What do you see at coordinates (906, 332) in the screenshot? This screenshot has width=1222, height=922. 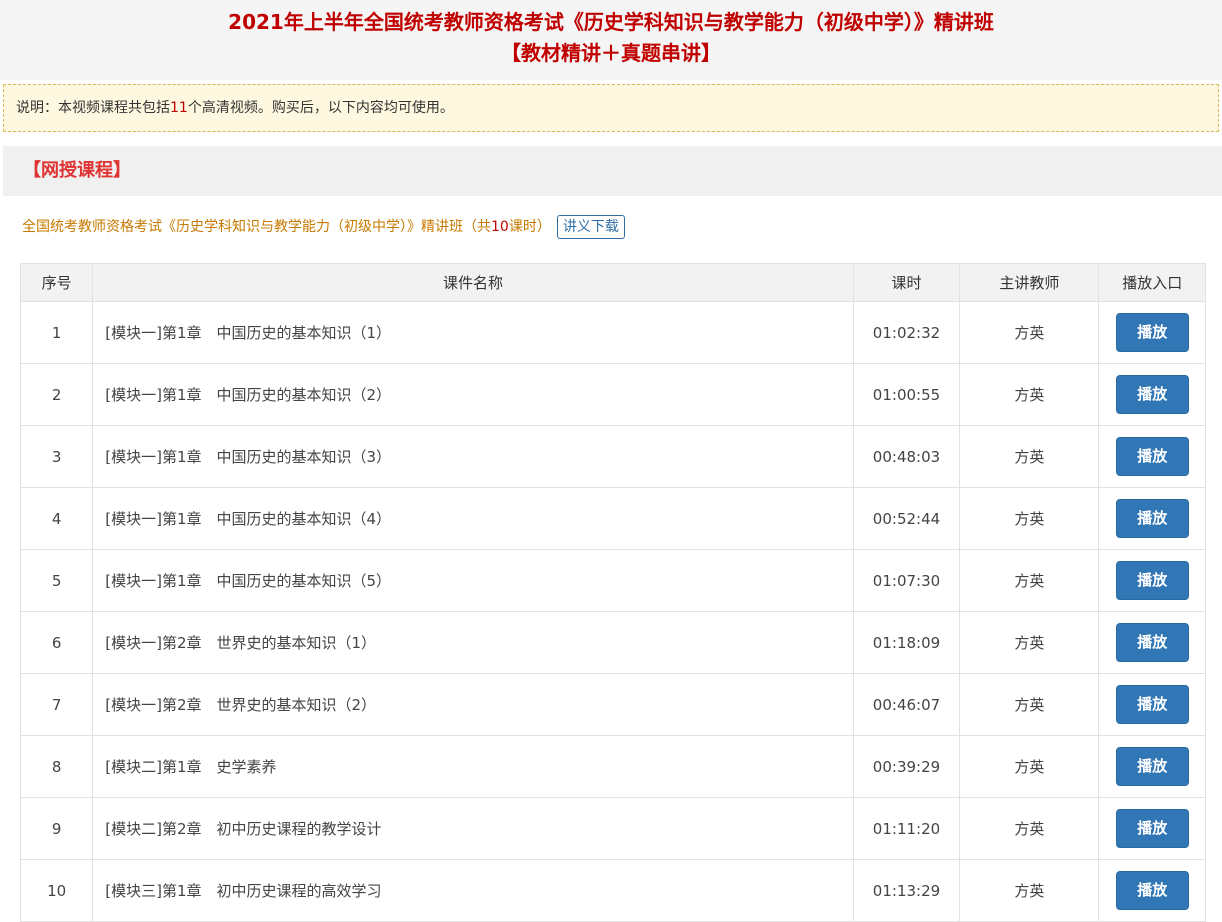 I see `lesson-duration: 01:02:32` at bounding box center [906, 332].